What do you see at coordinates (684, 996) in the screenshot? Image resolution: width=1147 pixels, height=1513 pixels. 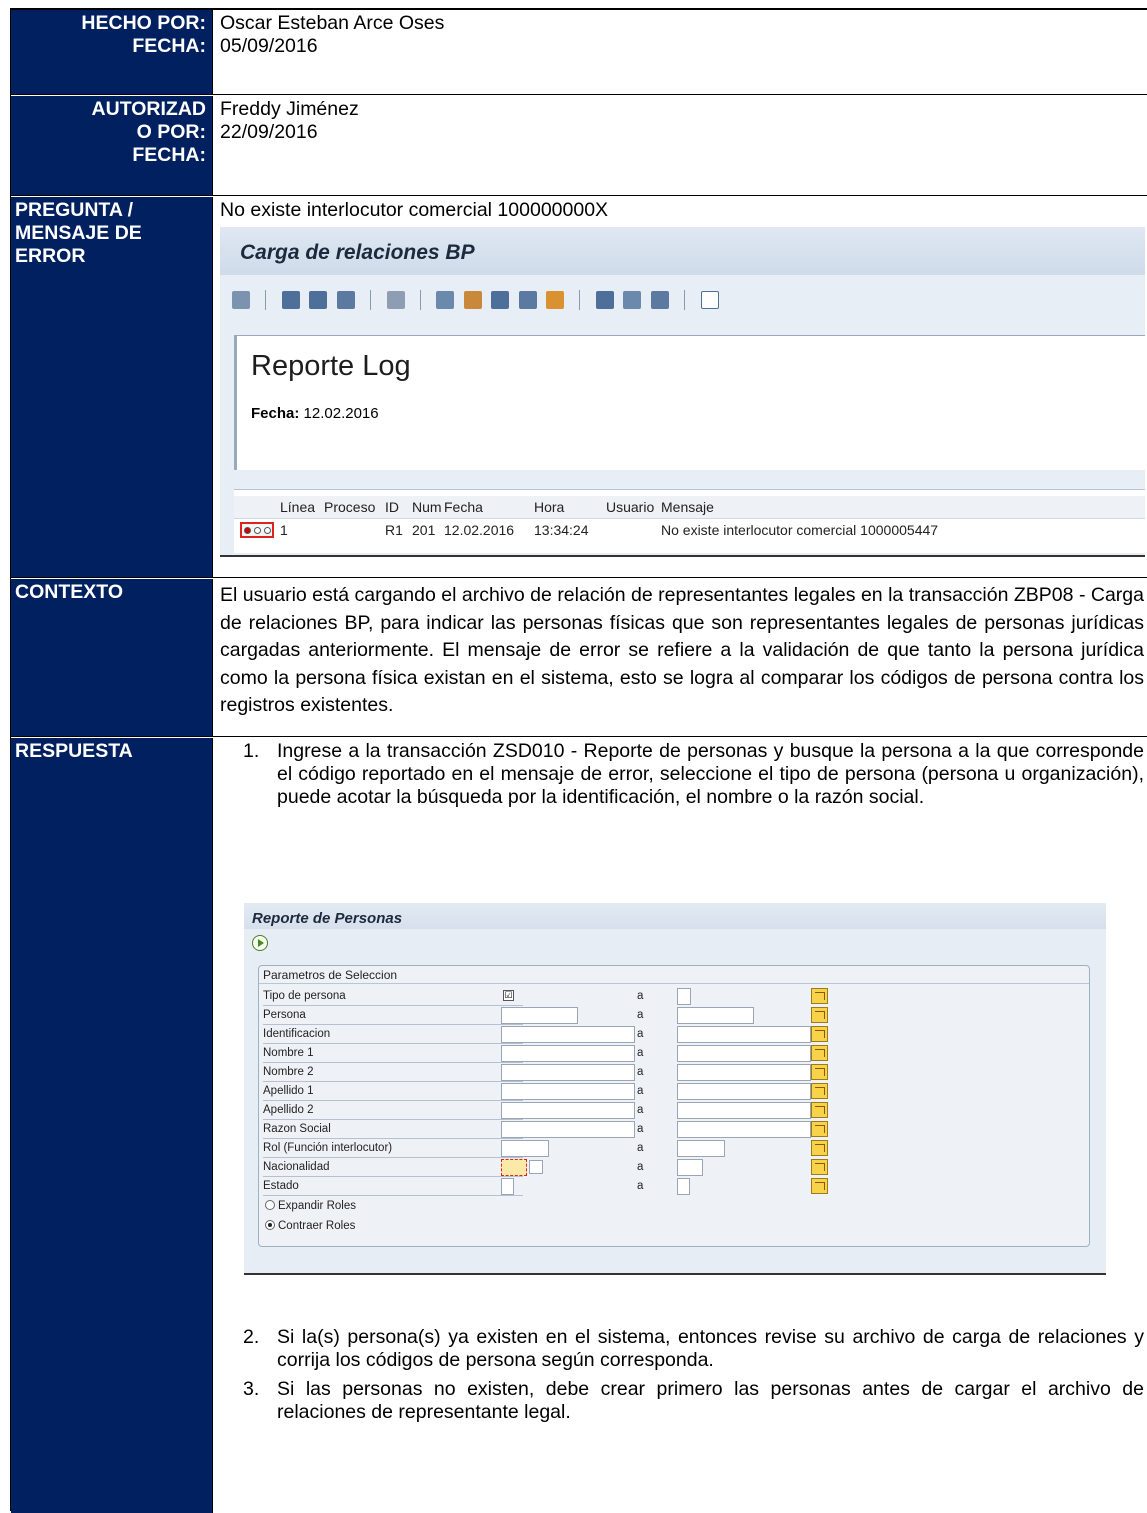 I see `tipo-persona-to-field` at bounding box center [684, 996].